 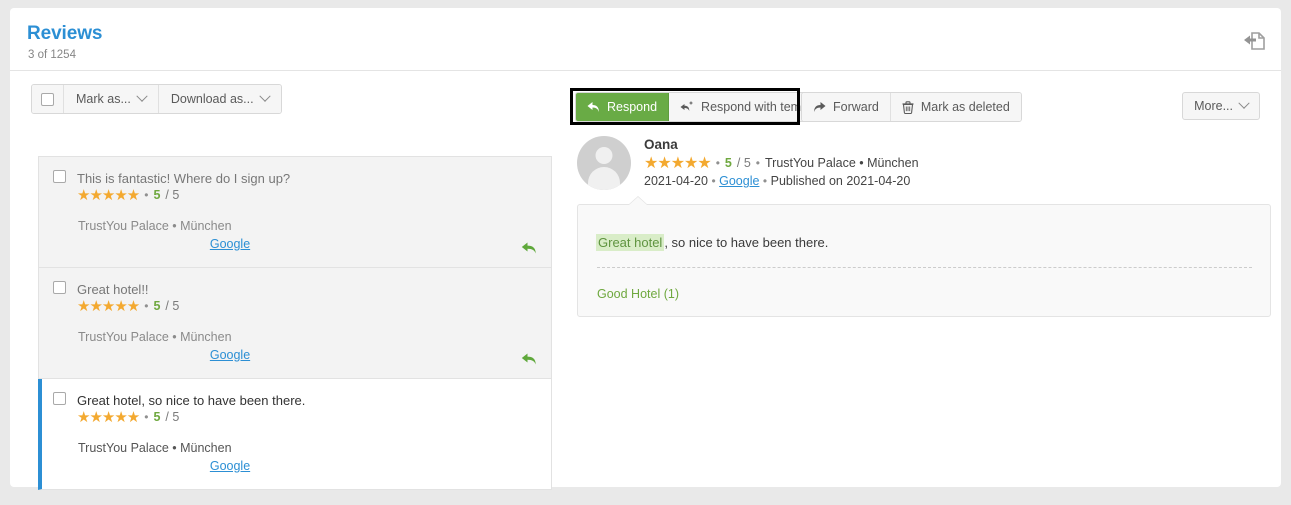 I want to click on detail-score: 5, so click(x=728, y=163).